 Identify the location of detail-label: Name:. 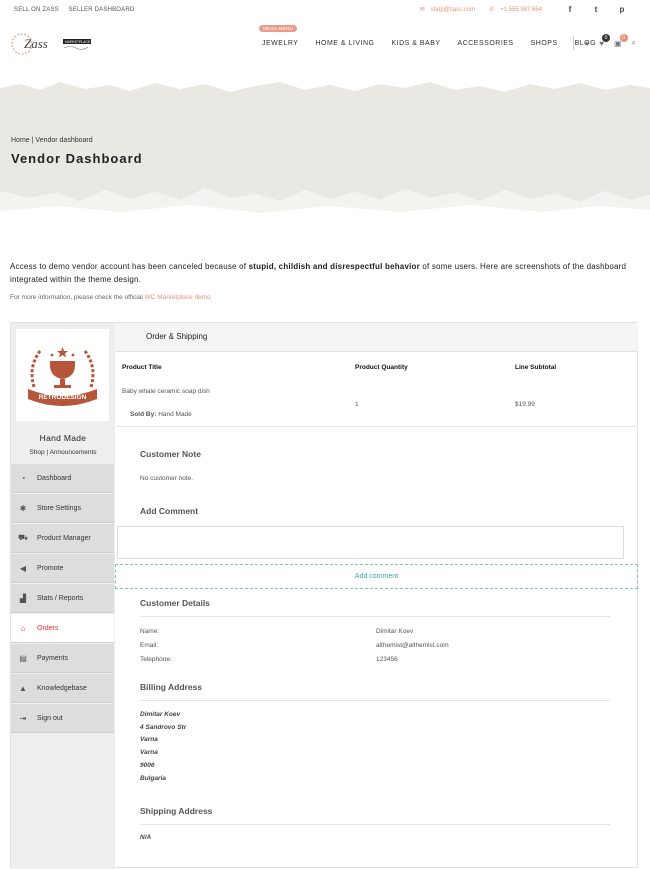
(150, 631).